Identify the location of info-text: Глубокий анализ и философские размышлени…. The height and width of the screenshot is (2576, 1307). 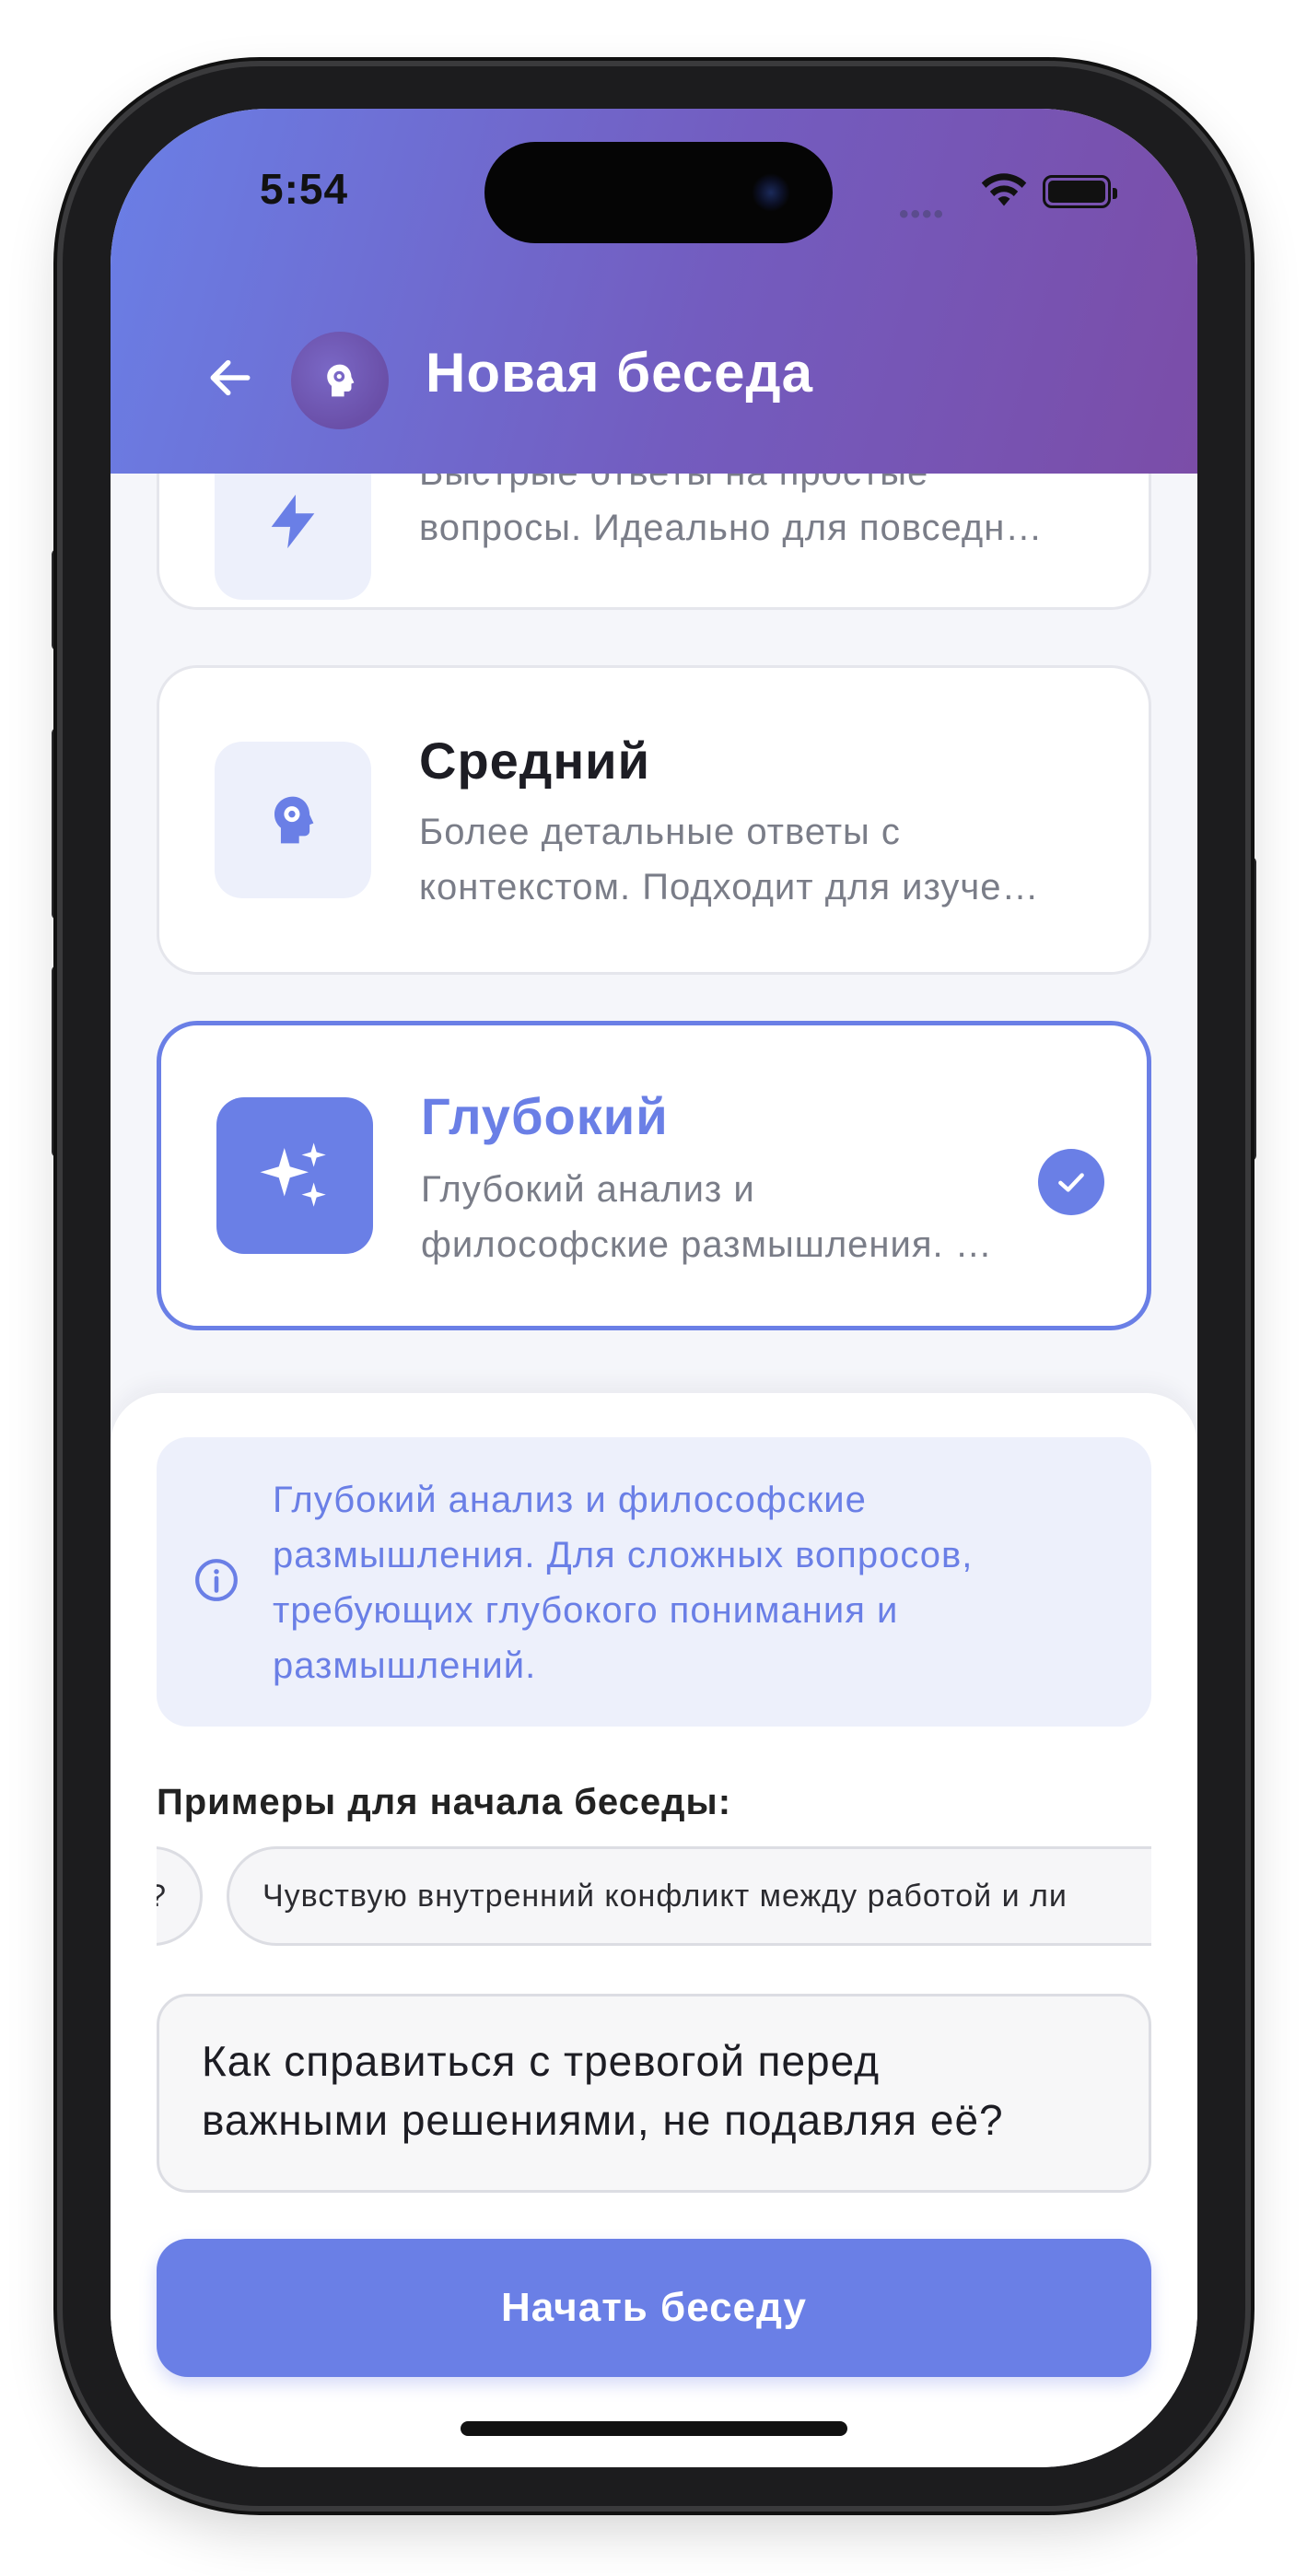
(624, 1583).